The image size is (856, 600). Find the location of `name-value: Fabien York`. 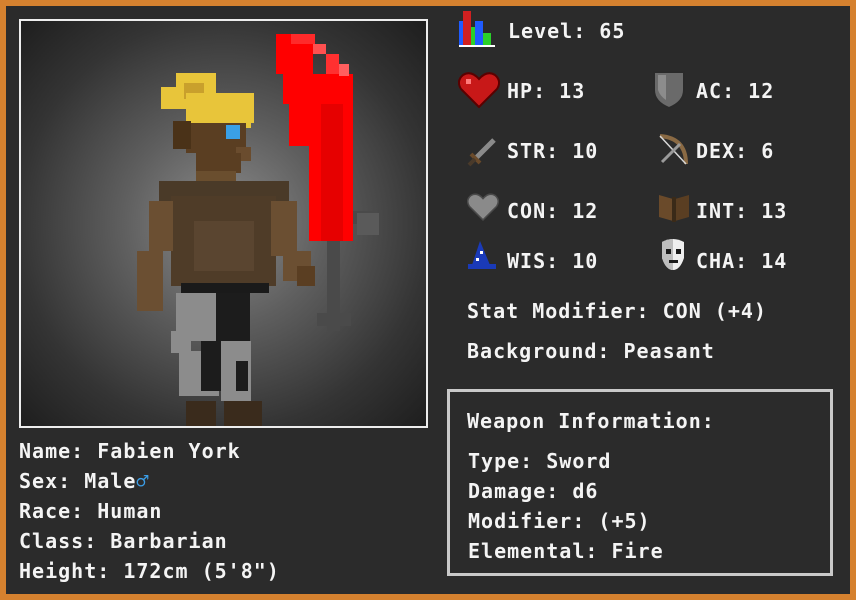

name-value: Fabien York is located at coordinates (169, 451).